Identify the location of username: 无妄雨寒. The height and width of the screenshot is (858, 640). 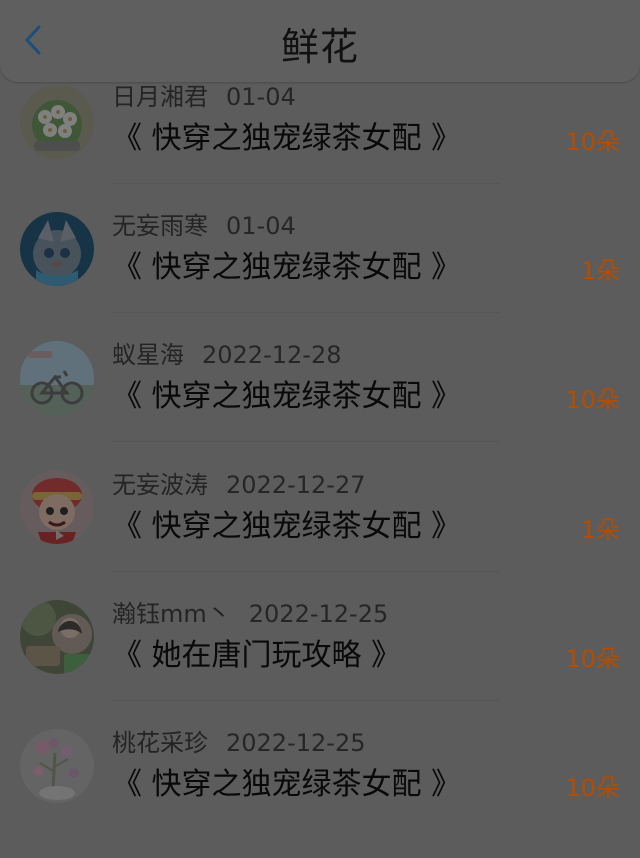
(160, 226).